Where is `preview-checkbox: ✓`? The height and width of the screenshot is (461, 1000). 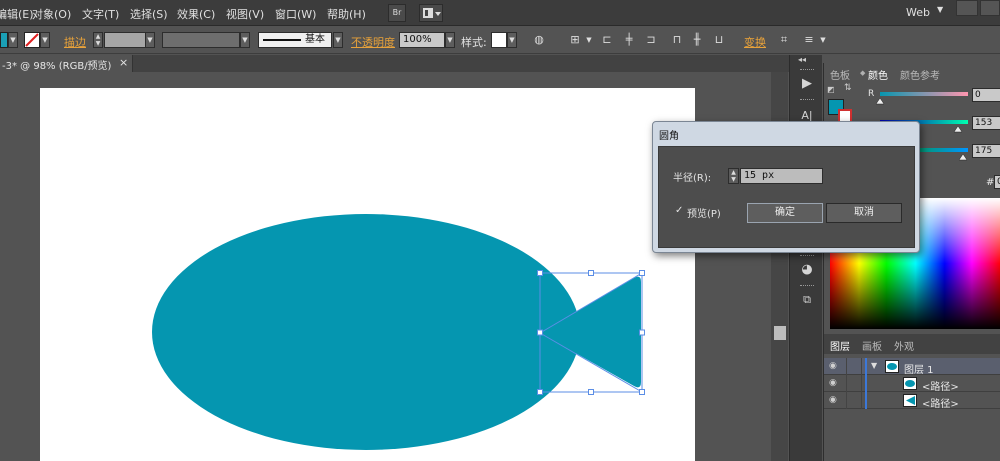
preview-checkbox: ✓ is located at coordinates (679, 210).